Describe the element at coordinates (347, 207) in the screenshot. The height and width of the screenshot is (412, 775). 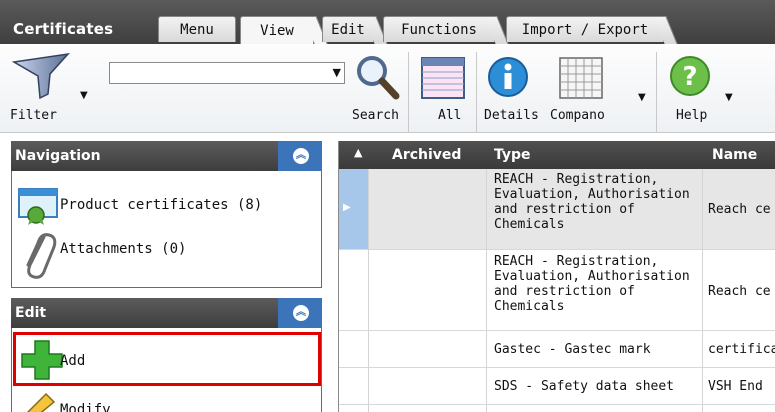
I see `row-pointer-icon: ▶` at that location.